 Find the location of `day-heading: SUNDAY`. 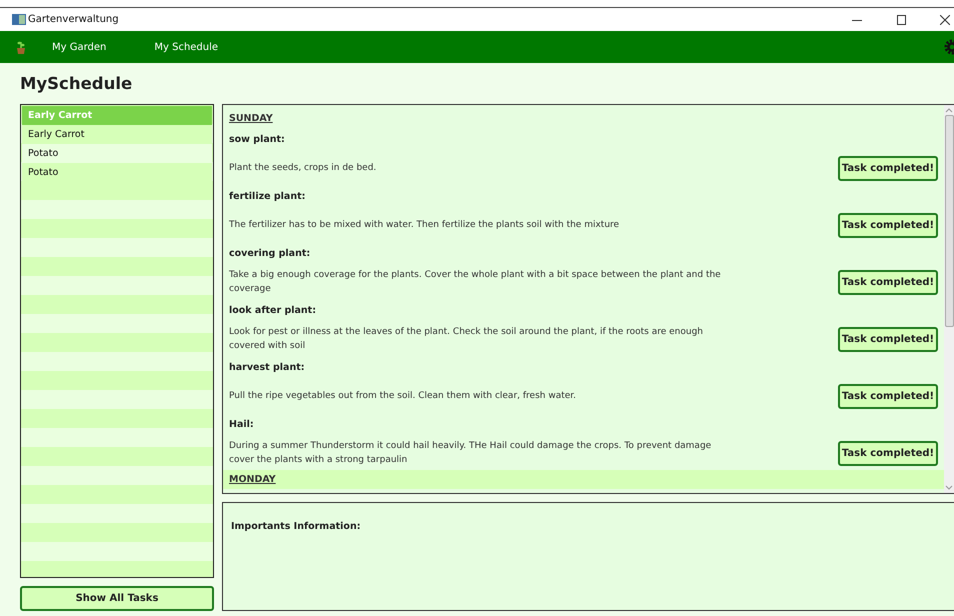

day-heading: SUNDAY is located at coordinates (251, 118).